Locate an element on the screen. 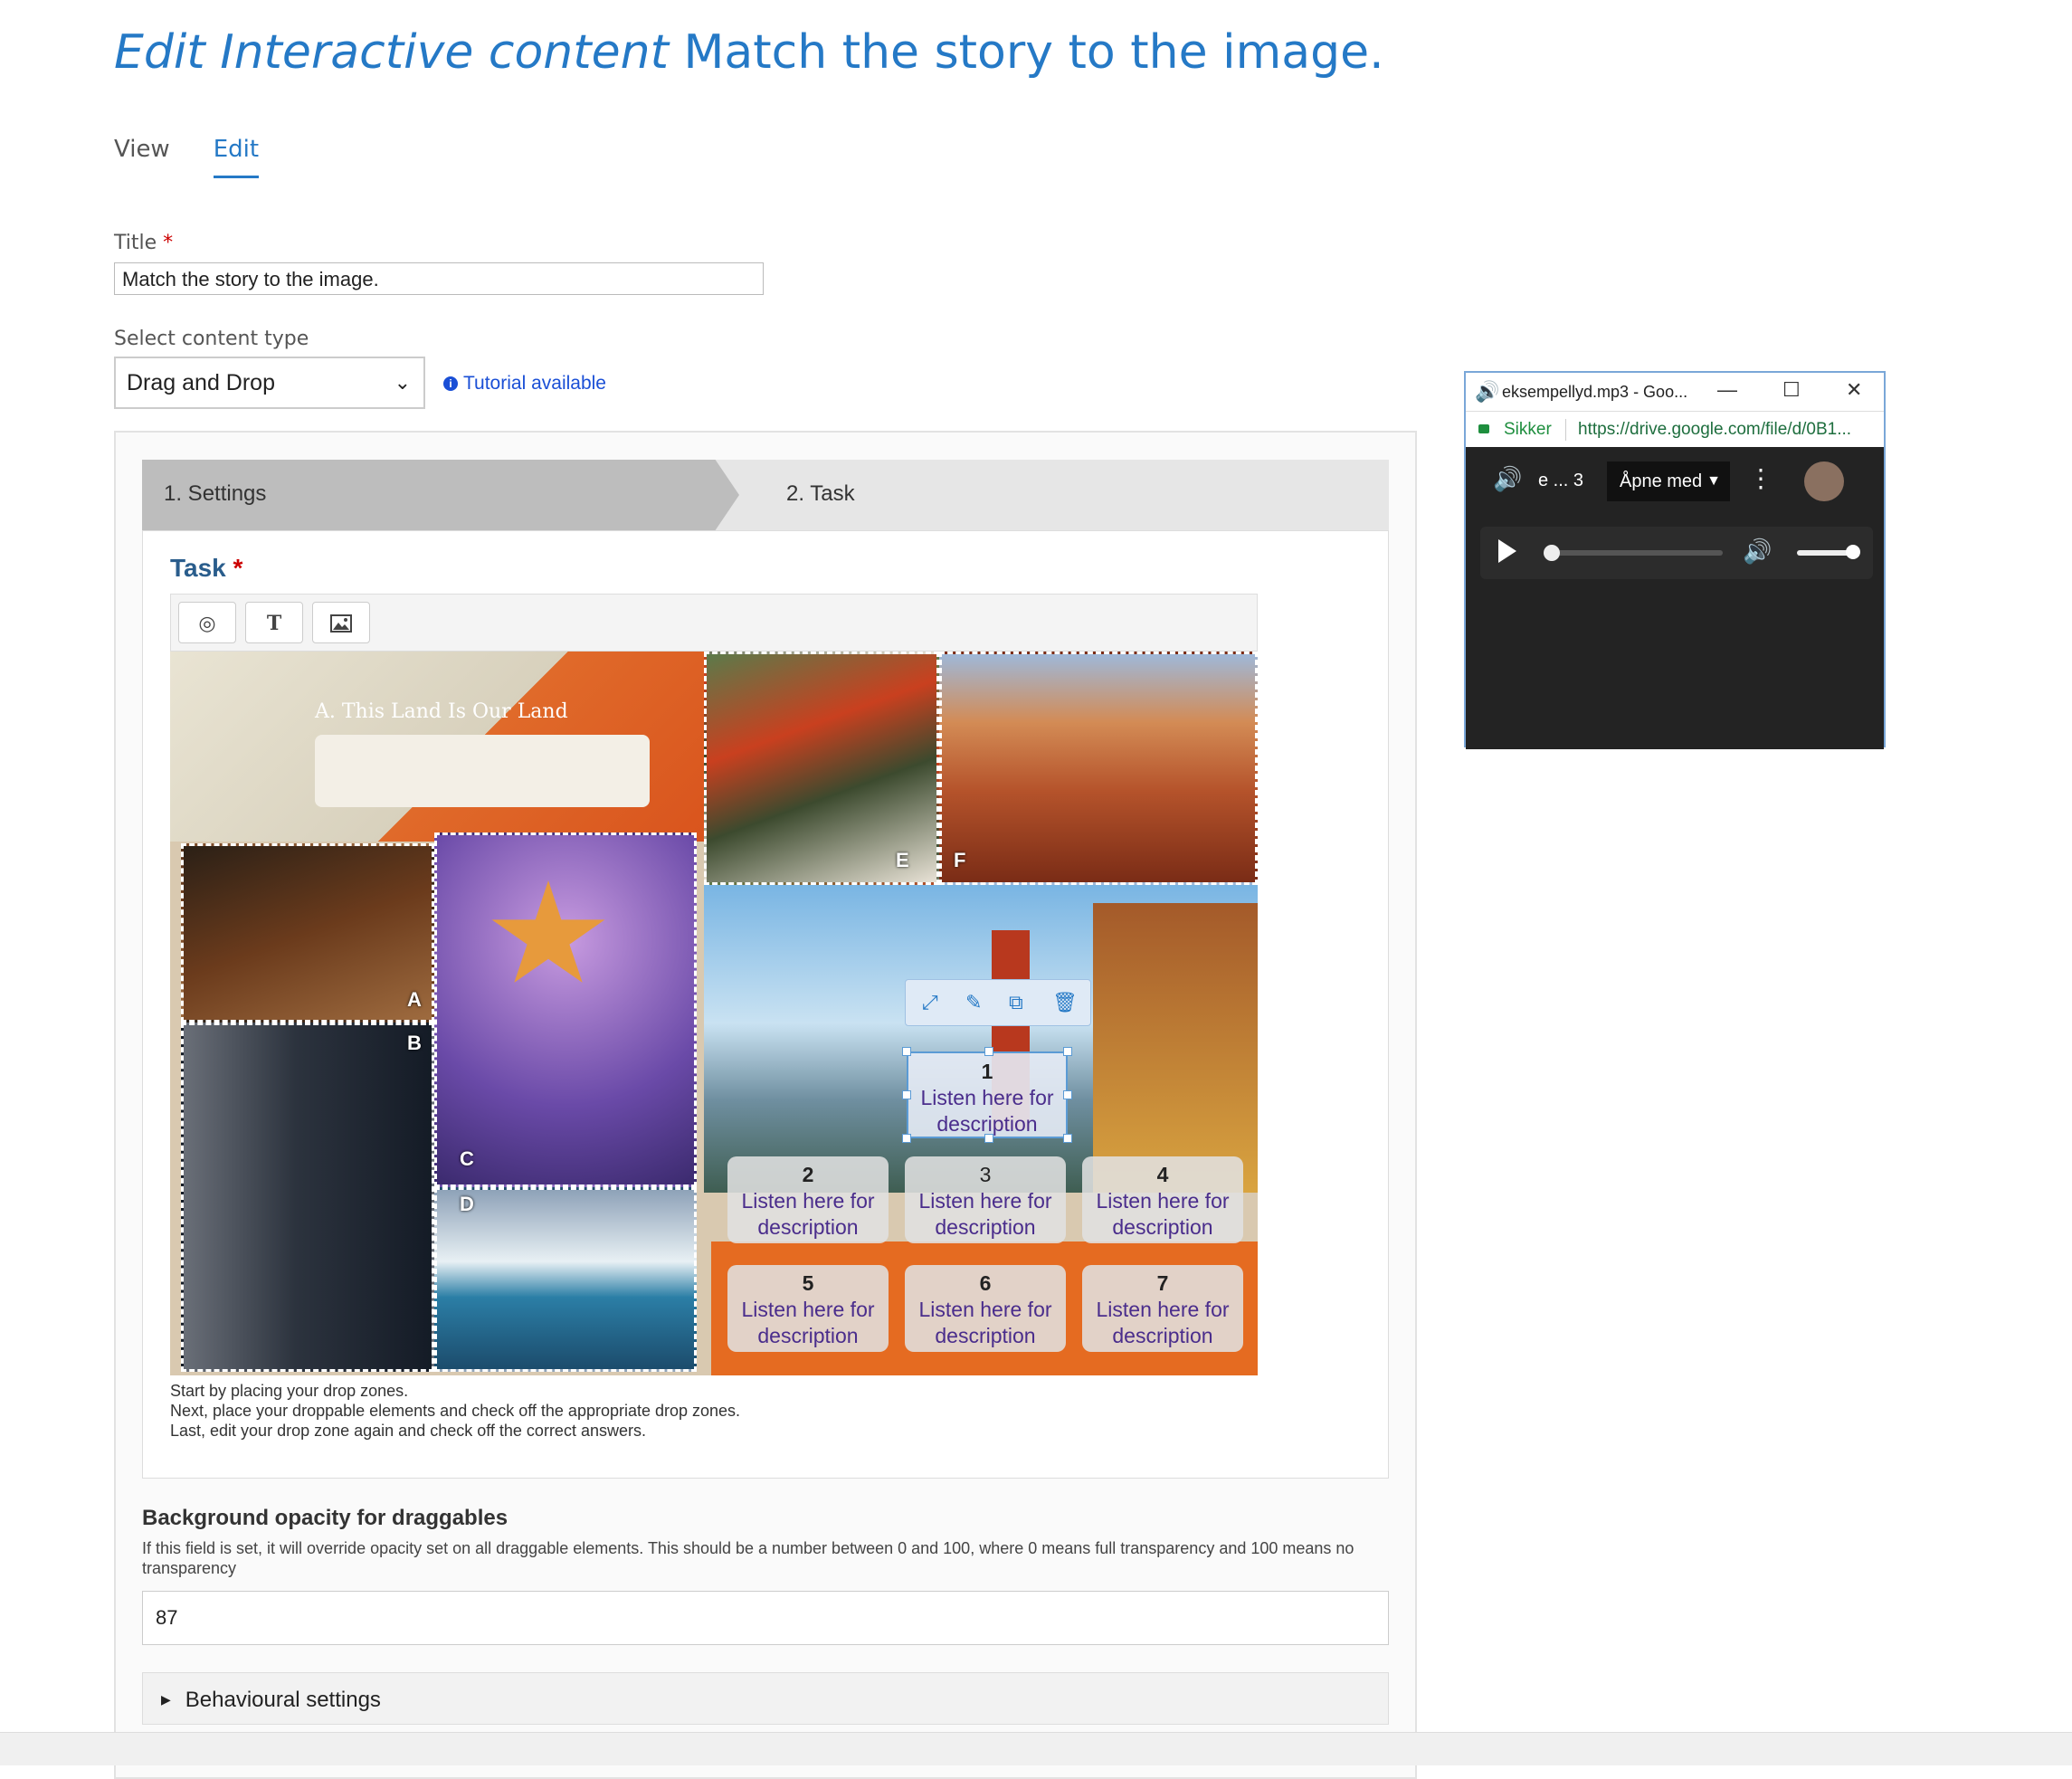  page-title-prefix: Edit Interactive content is located at coordinates (391, 52).